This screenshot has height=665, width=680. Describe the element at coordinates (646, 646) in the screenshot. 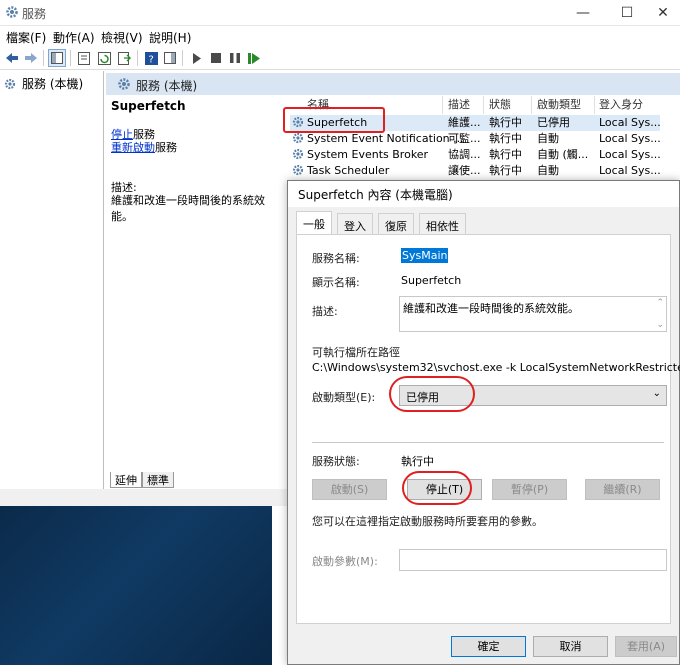

I see `apply-button: 套用(A)` at that location.